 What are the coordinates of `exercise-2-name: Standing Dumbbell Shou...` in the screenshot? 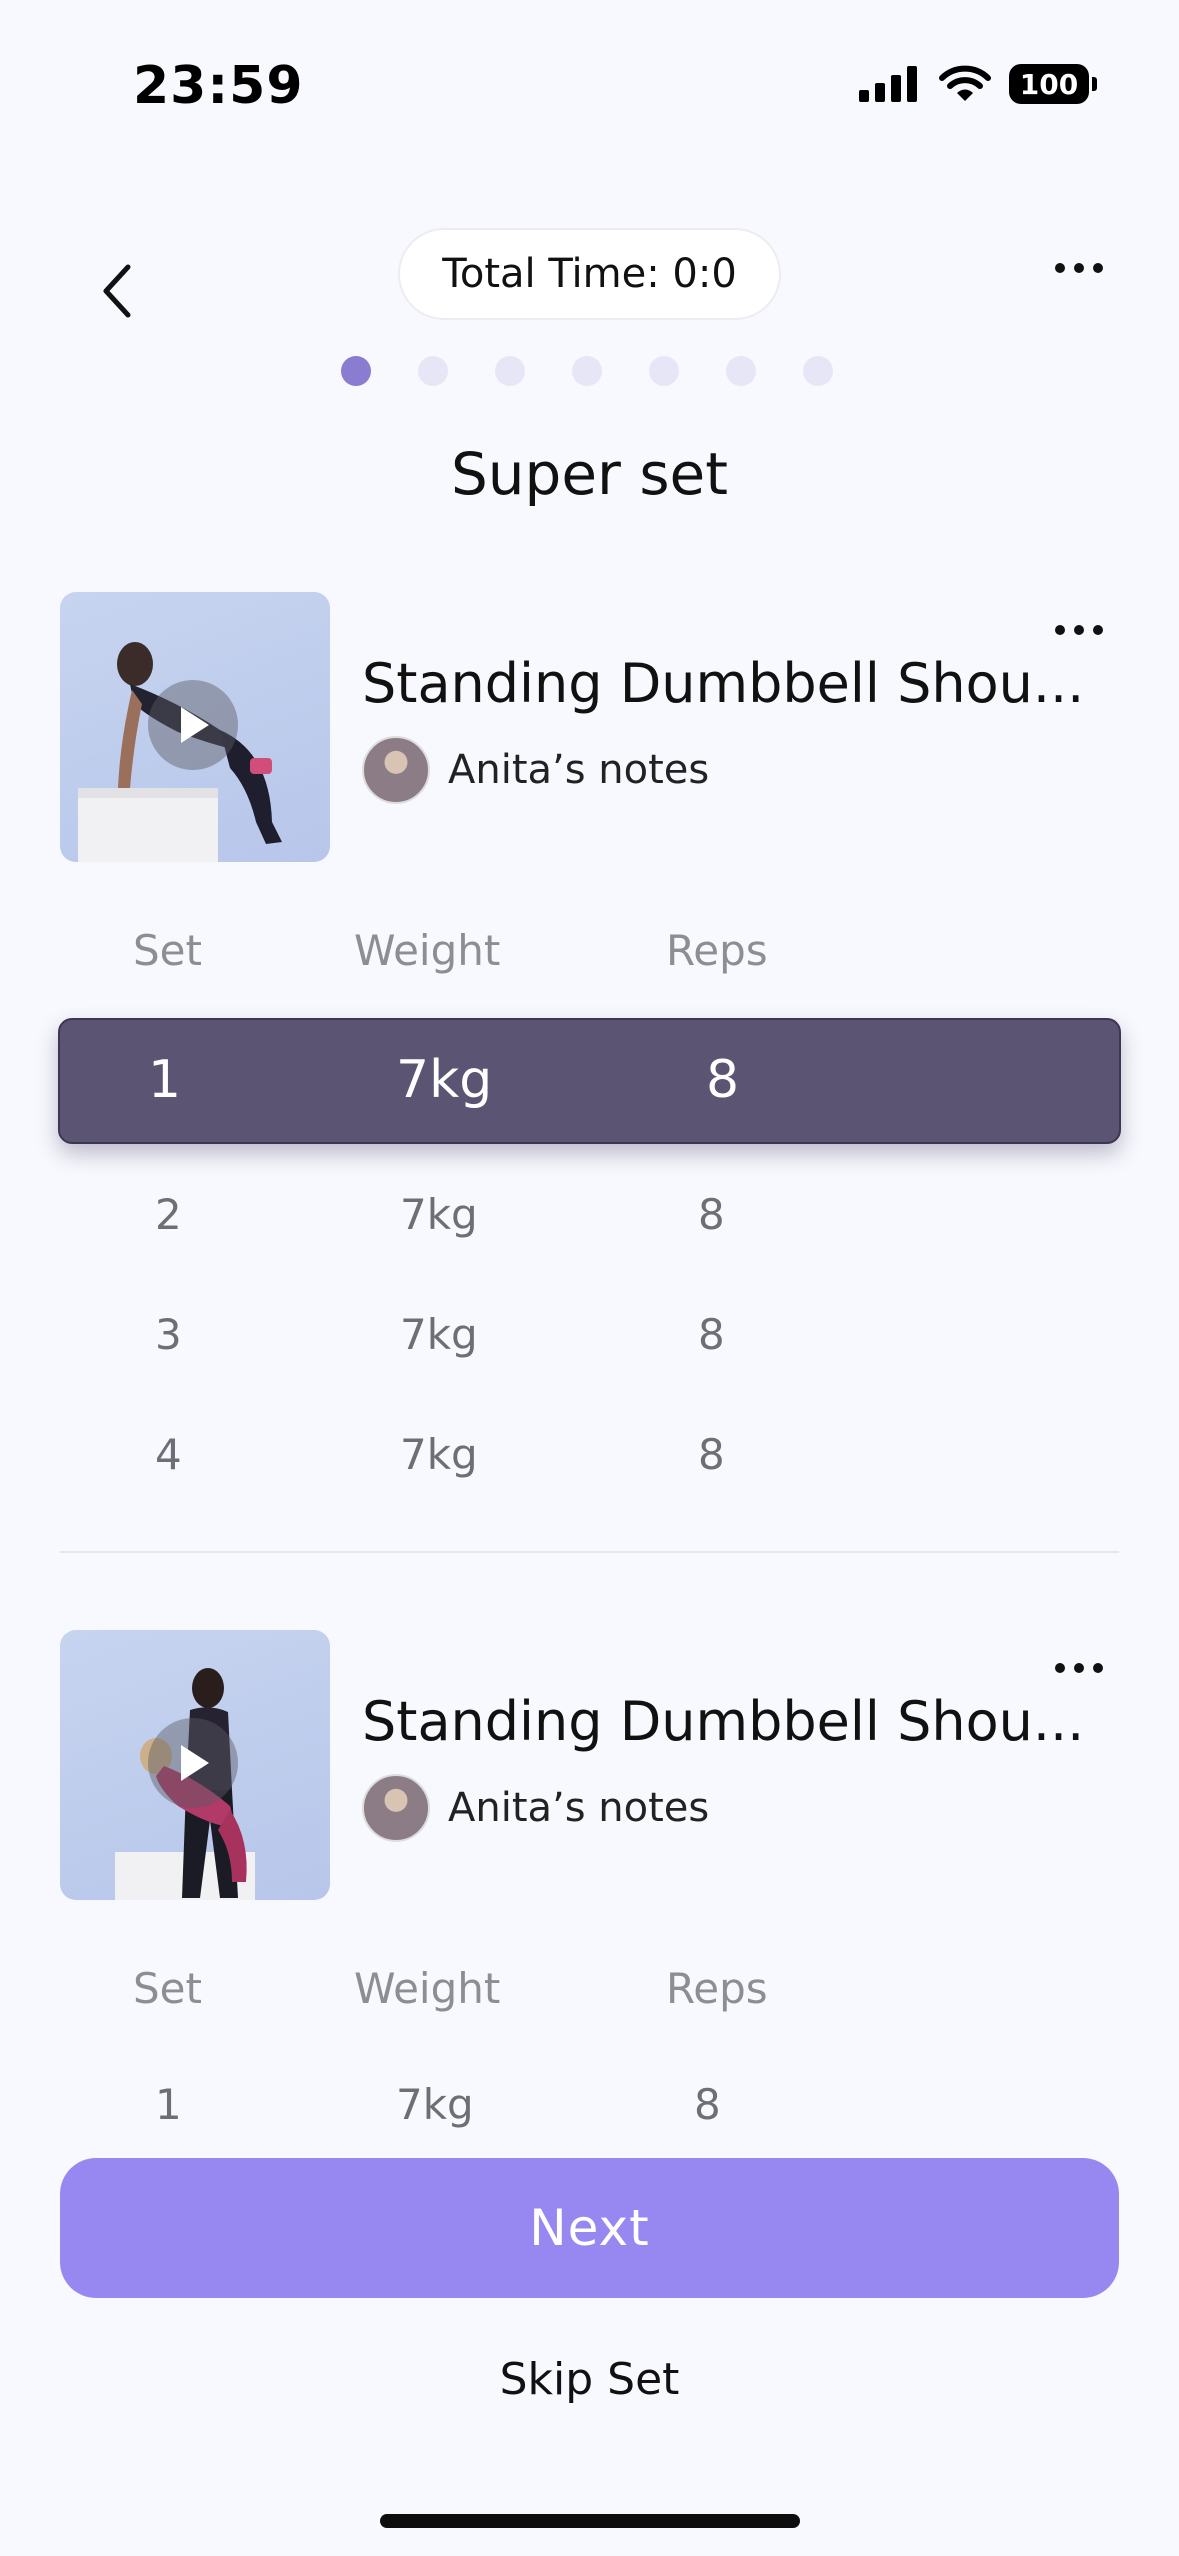 It's located at (723, 1721).